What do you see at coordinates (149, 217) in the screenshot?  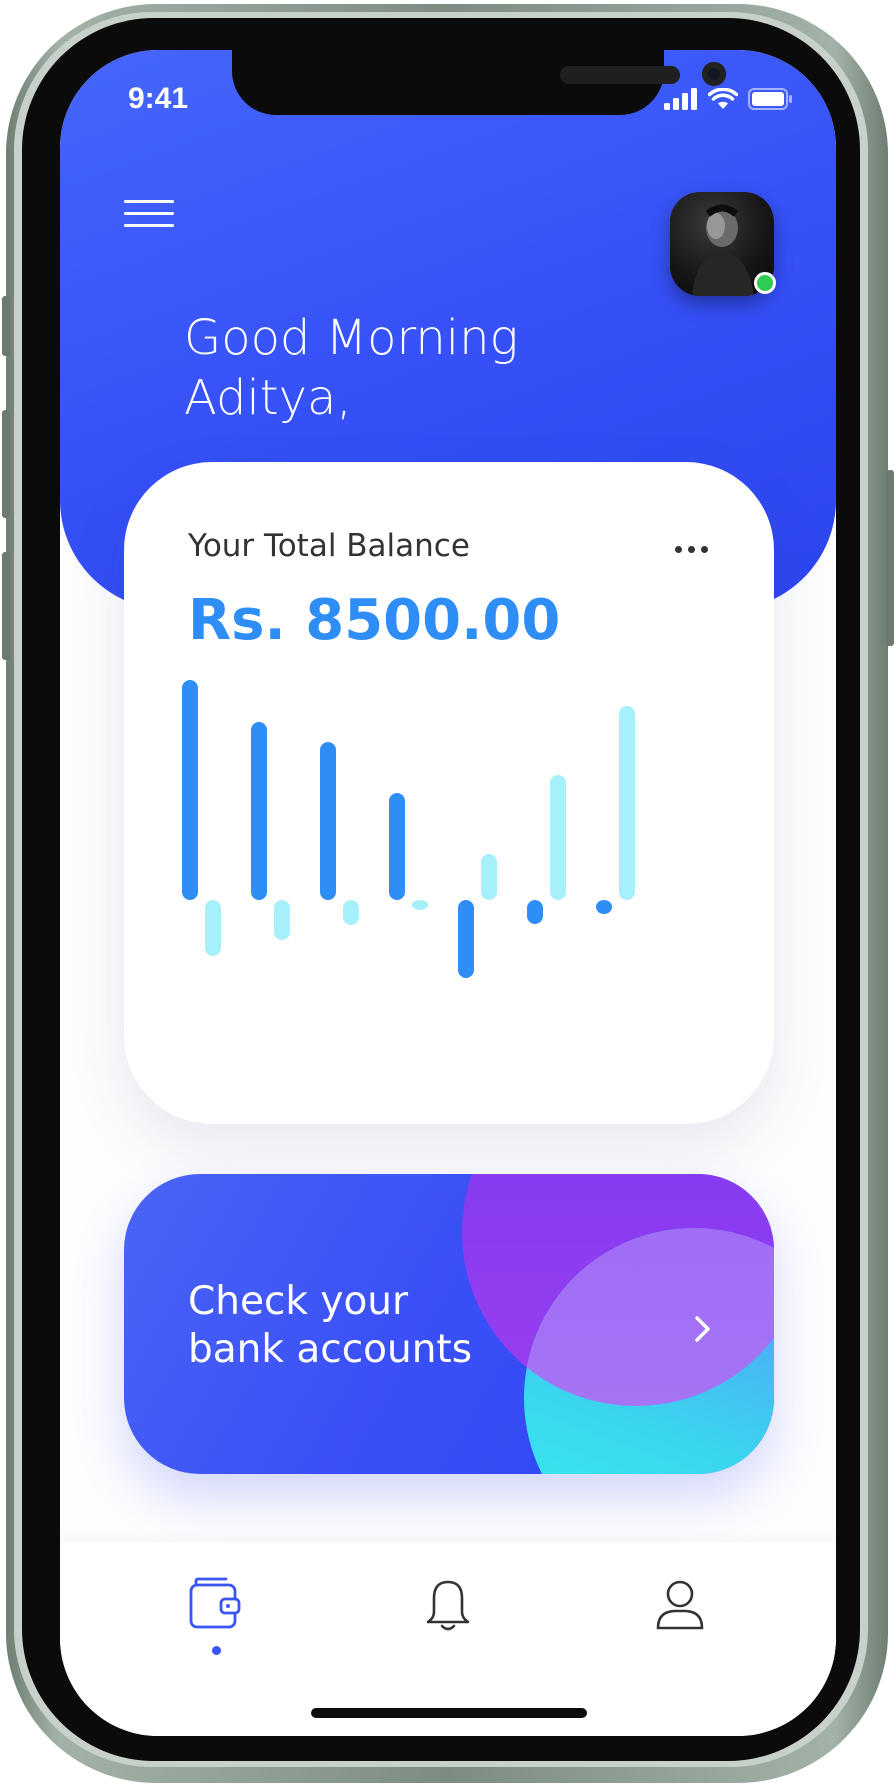 I see `hamburger-menu-icon` at bounding box center [149, 217].